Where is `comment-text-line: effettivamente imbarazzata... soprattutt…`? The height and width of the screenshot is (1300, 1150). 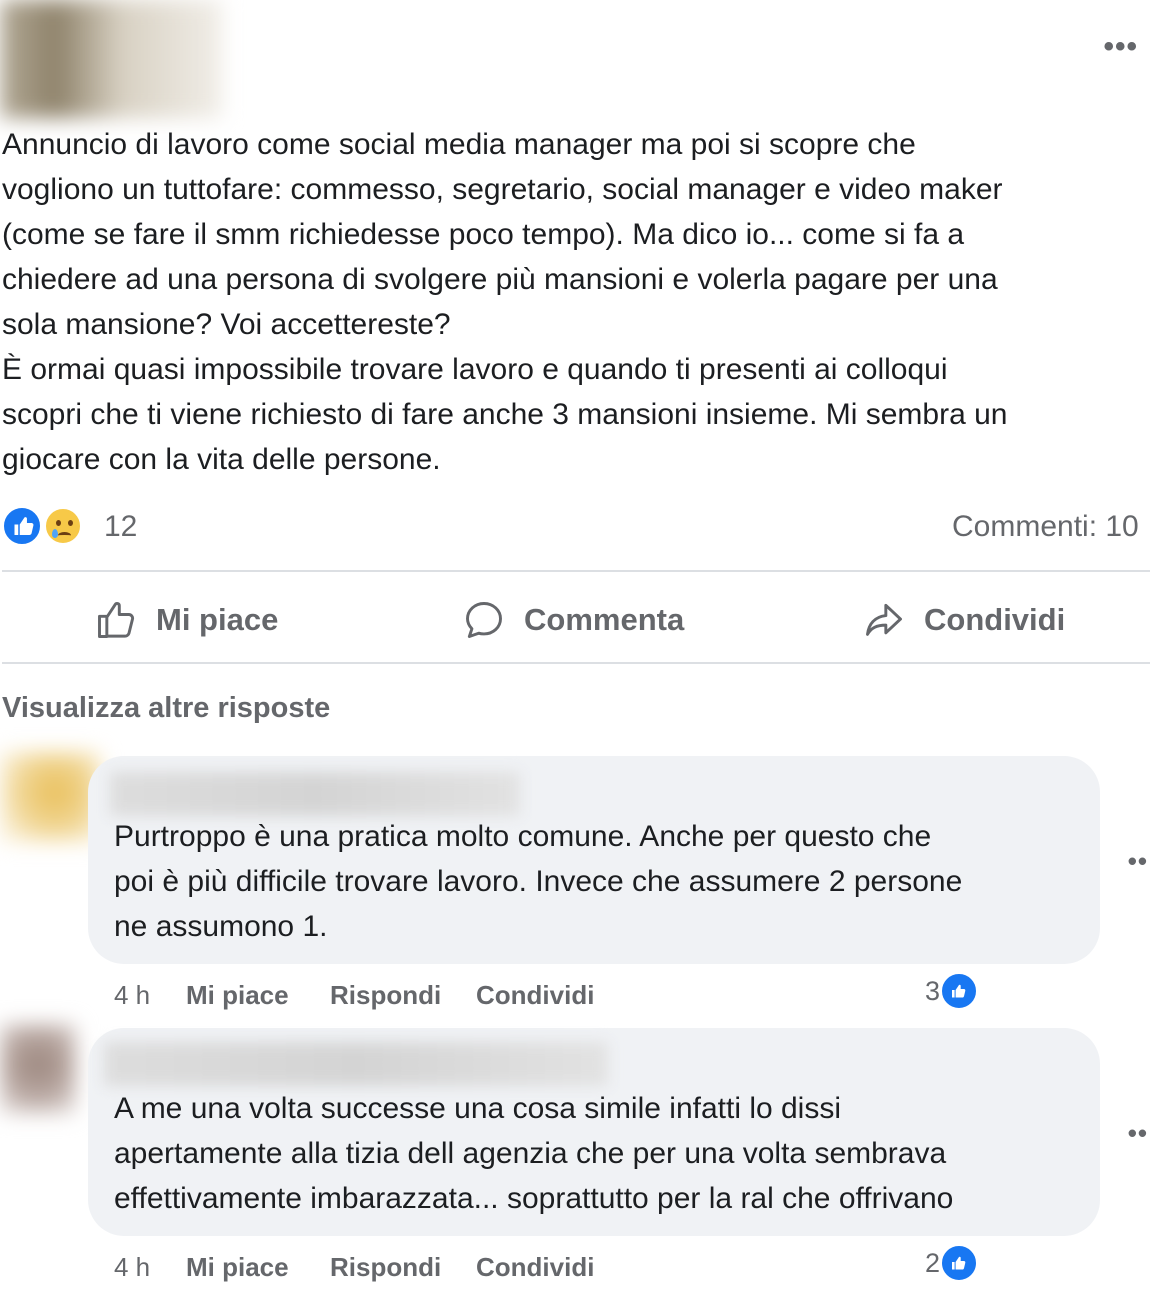
comment-text-line: effettivamente imbarazzata... soprattutt… is located at coordinates (534, 1198).